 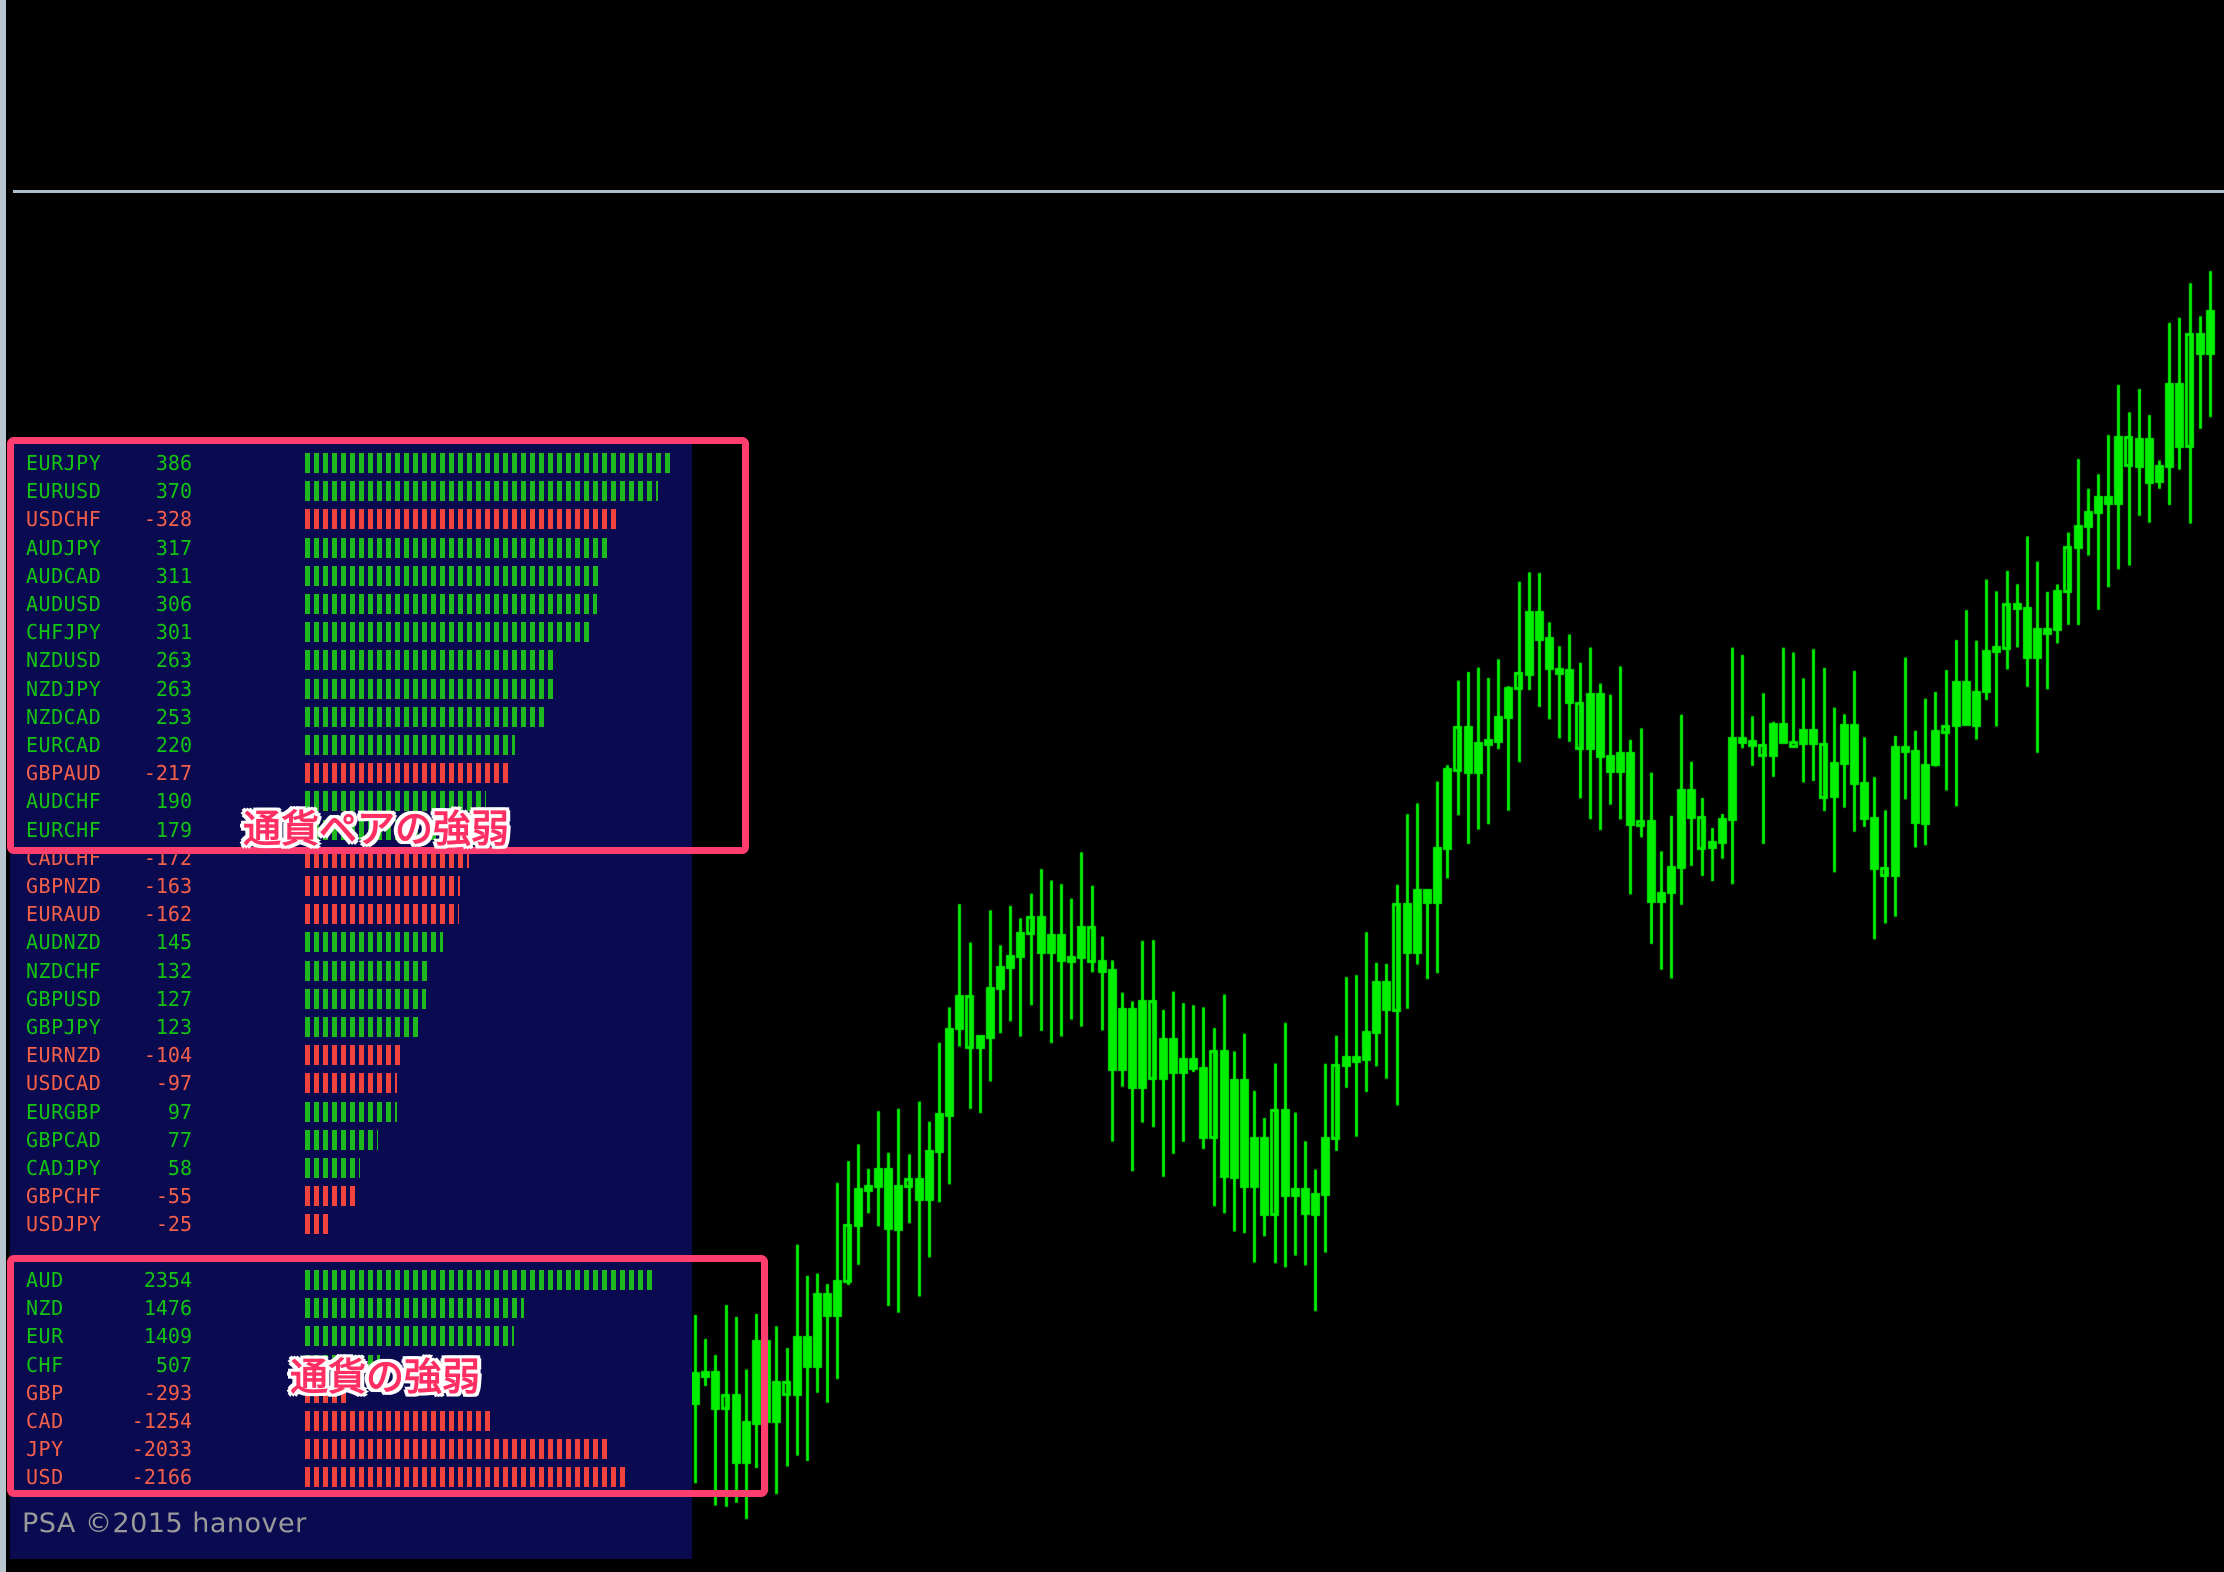 What do you see at coordinates (173, 998) in the screenshot?
I see `strength-row-value: 127` at bounding box center [173, 998].